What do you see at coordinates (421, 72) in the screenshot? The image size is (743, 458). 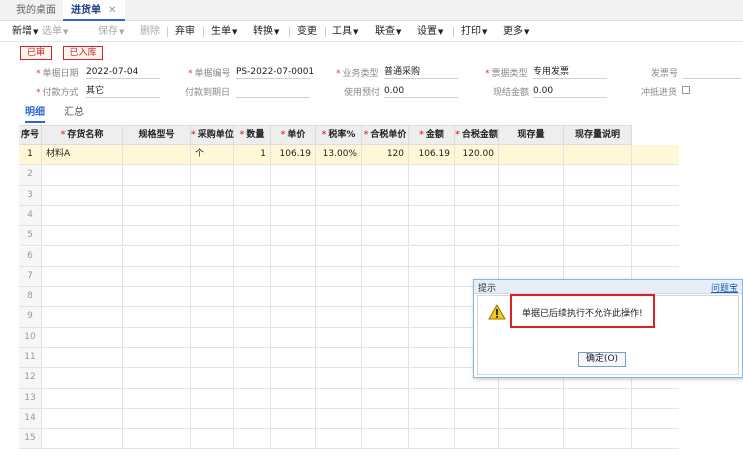 I see `biz-type-field: 普通采购` at bounding box center [421, 72].